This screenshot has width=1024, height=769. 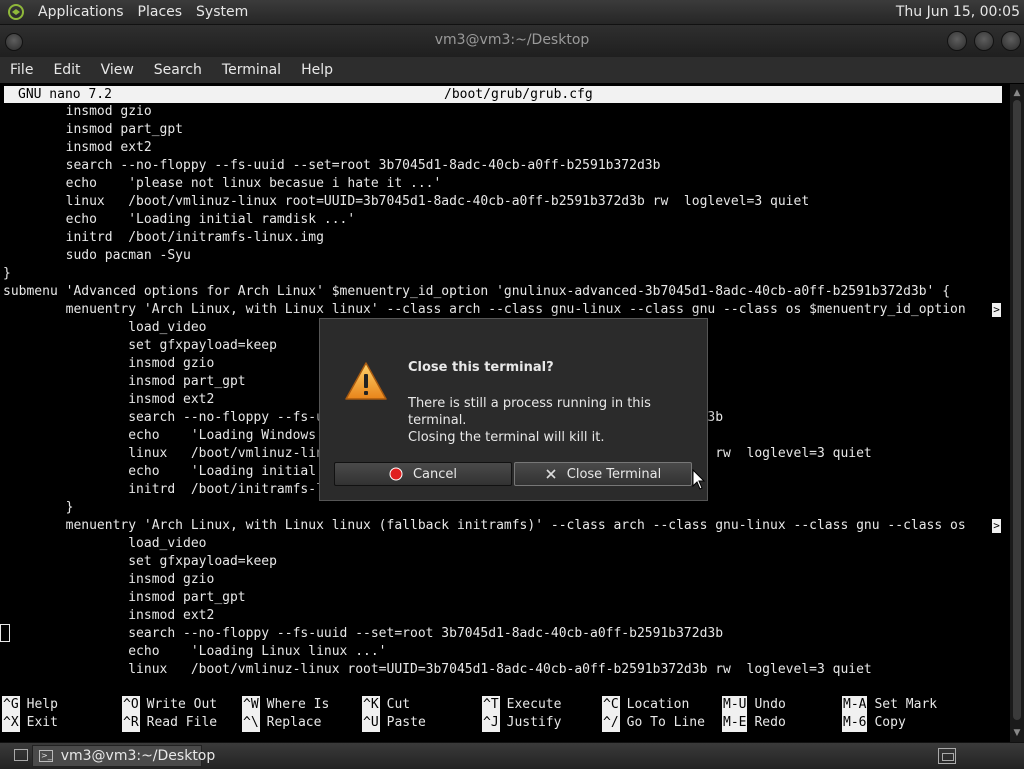 I want to click on menu-terminal: Terminal, so click(x=251, y=70).